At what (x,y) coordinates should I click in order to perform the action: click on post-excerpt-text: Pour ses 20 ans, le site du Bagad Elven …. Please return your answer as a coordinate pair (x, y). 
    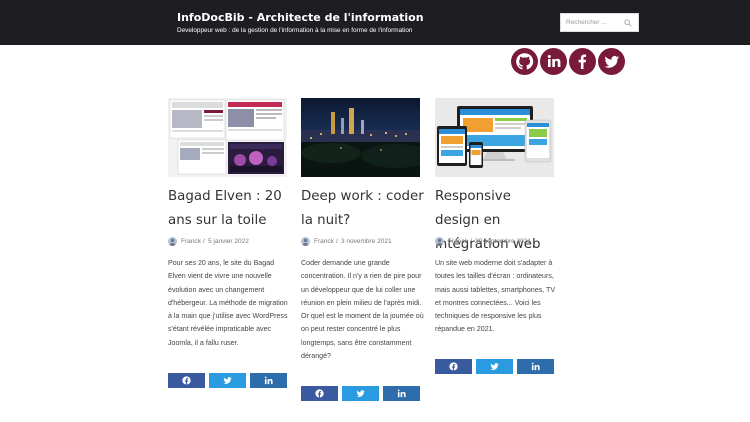
    Looking at the image, I should click on (228, 303).